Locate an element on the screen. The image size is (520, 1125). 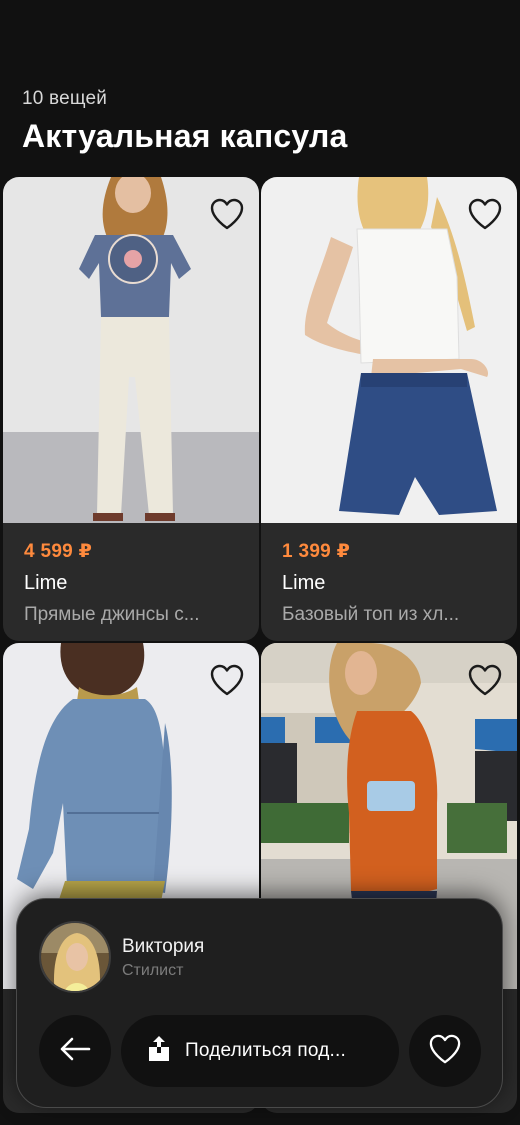
arrow-left-icon is located at coordinates (75, 1051).